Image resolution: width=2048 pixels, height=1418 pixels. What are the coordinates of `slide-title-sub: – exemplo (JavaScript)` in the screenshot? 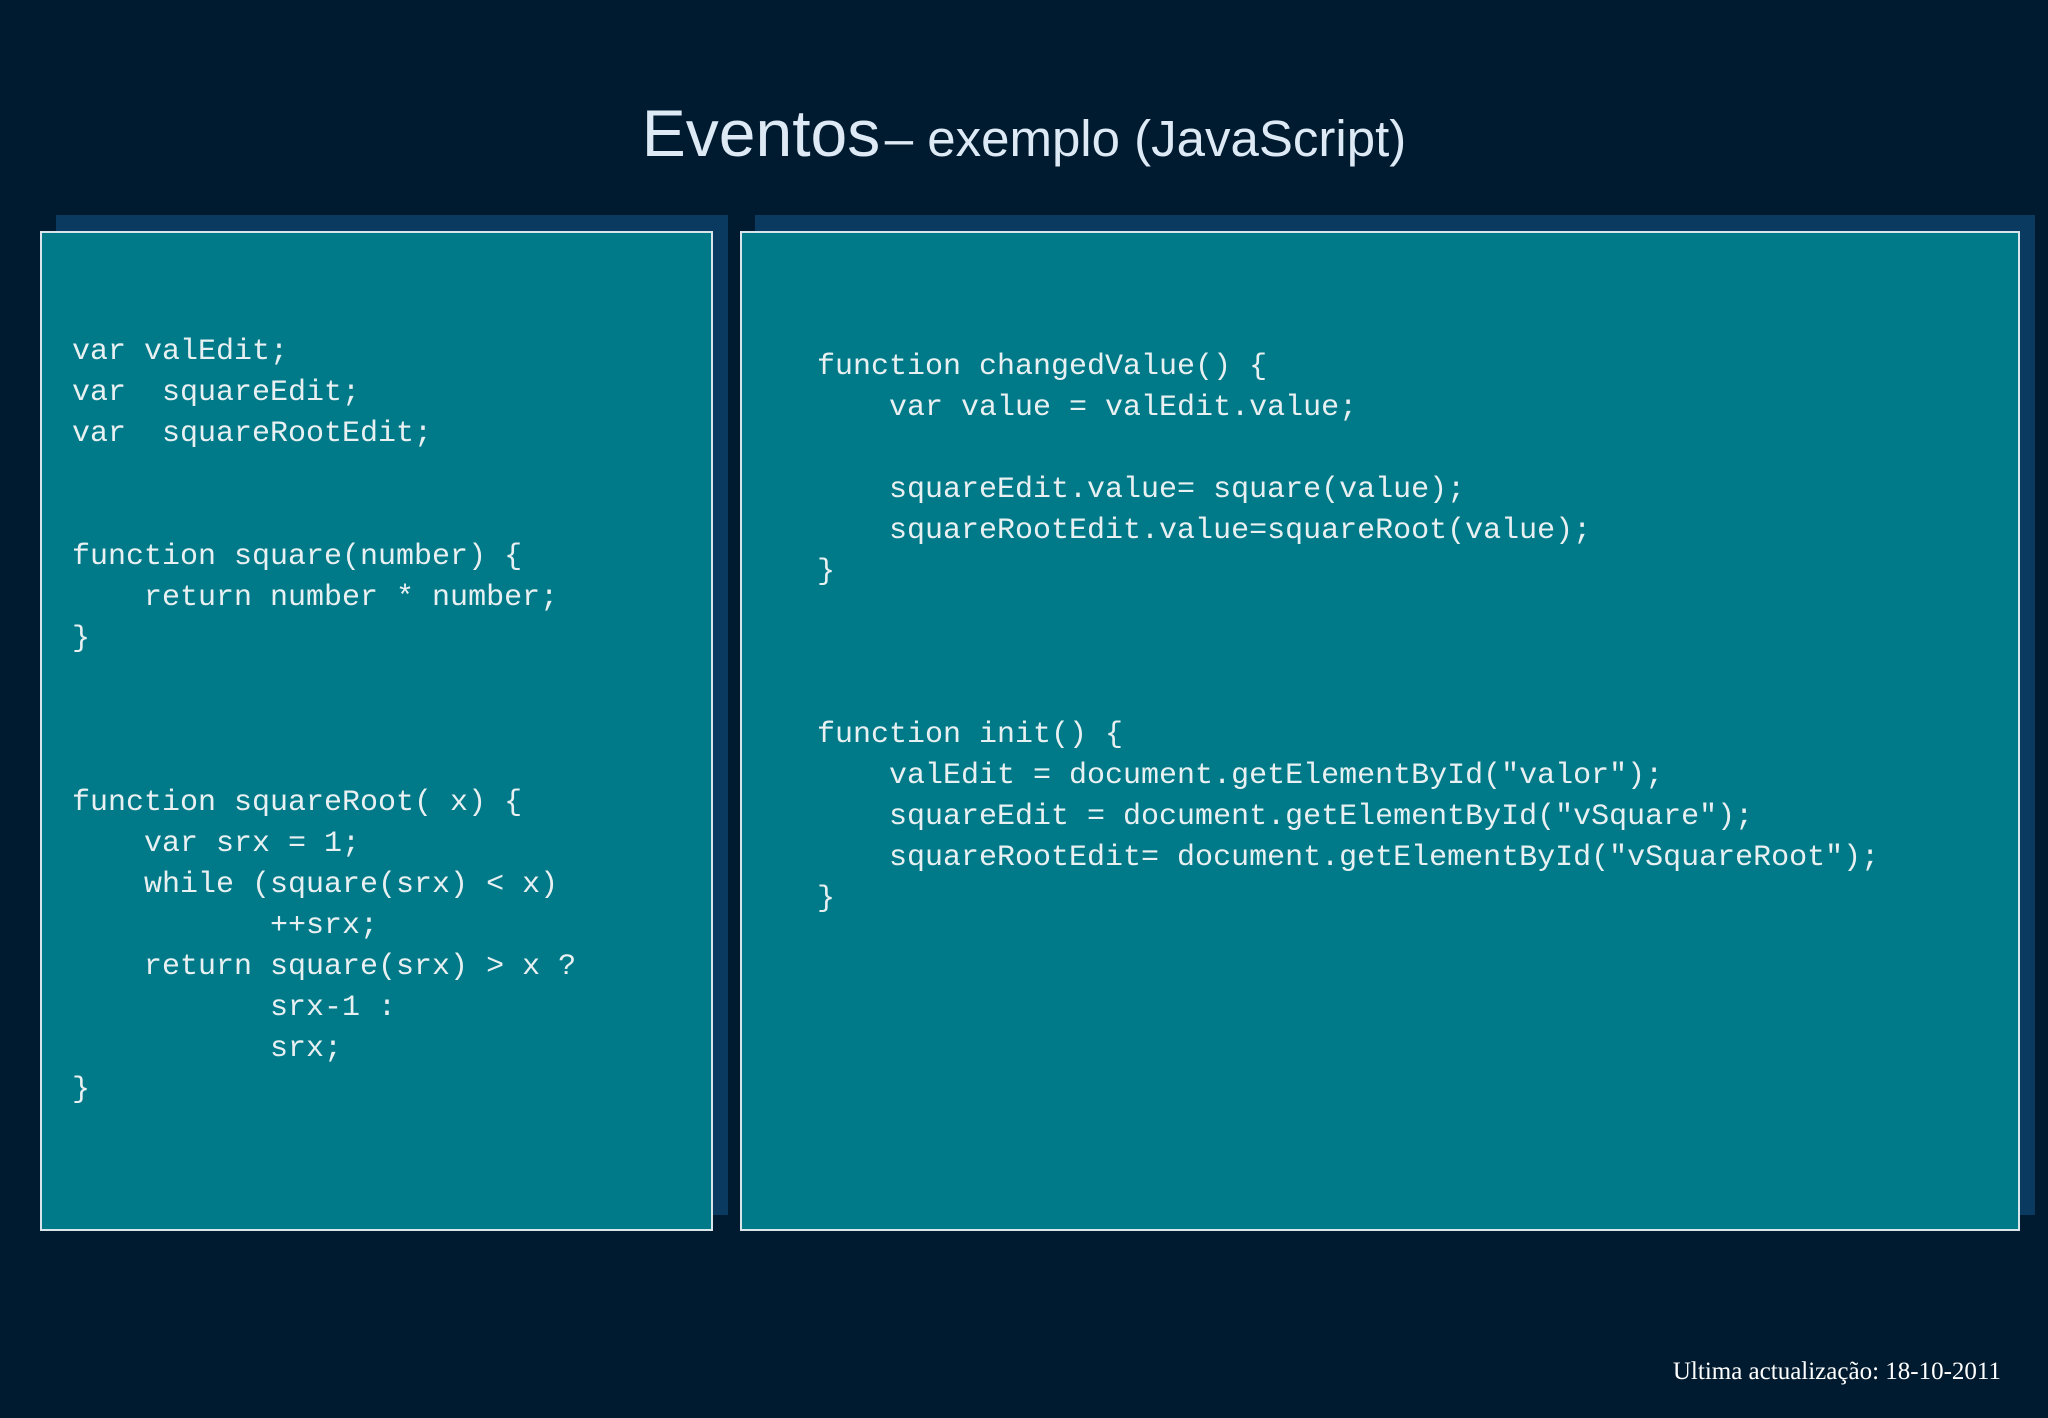 It's located at (1145, 138).